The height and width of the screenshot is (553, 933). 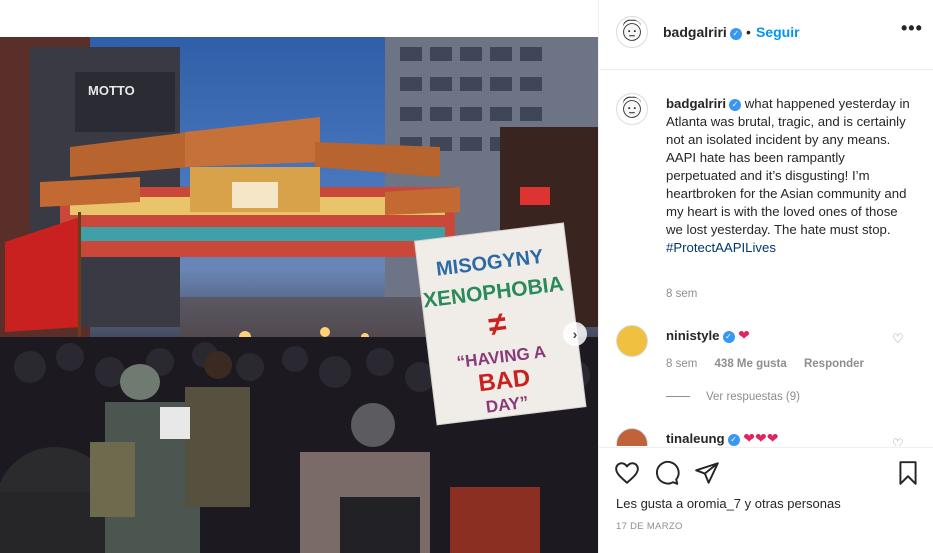 What do you see at coordinates (695, 438) in the screenshot?
I see `comment-username: tinaleung` at bounding box center [695, 438].